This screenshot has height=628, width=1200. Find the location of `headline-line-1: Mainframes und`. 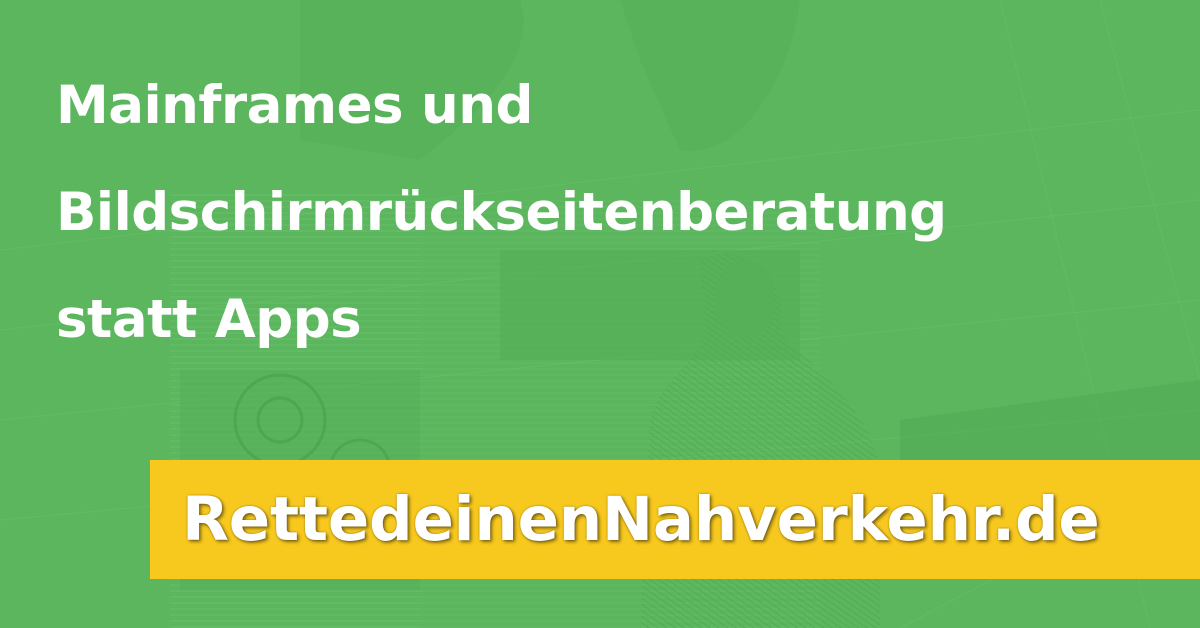

headline-line-1: Mainframes und is located at coordinates (294, 105).